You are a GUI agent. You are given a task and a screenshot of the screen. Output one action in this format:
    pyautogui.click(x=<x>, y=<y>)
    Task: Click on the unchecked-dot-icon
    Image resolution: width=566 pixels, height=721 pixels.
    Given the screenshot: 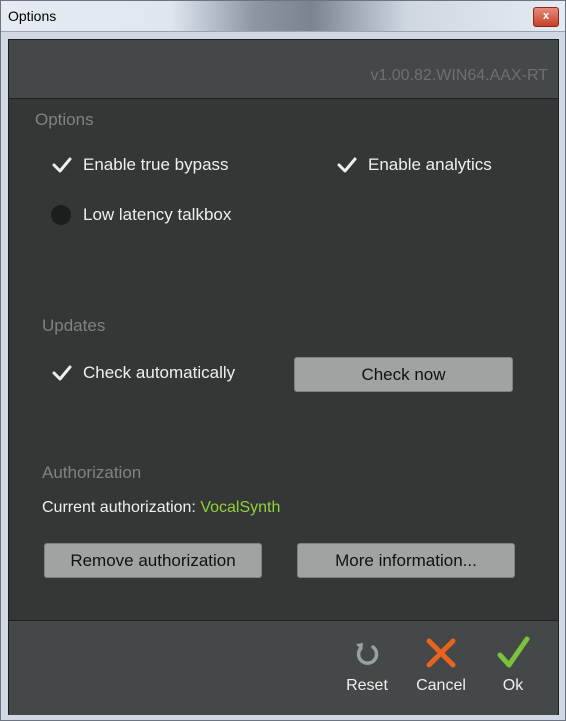 What is the action you would take?
    pyautogui.click(x=61, y=215)
    